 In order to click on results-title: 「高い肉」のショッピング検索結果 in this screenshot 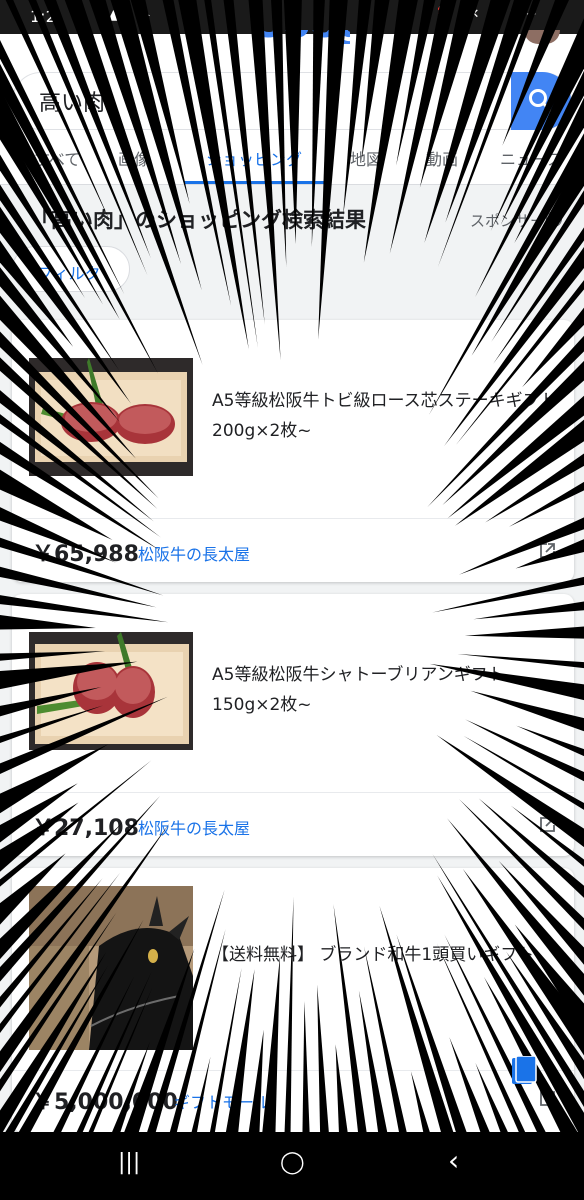, I will do `click(198, 220)`.